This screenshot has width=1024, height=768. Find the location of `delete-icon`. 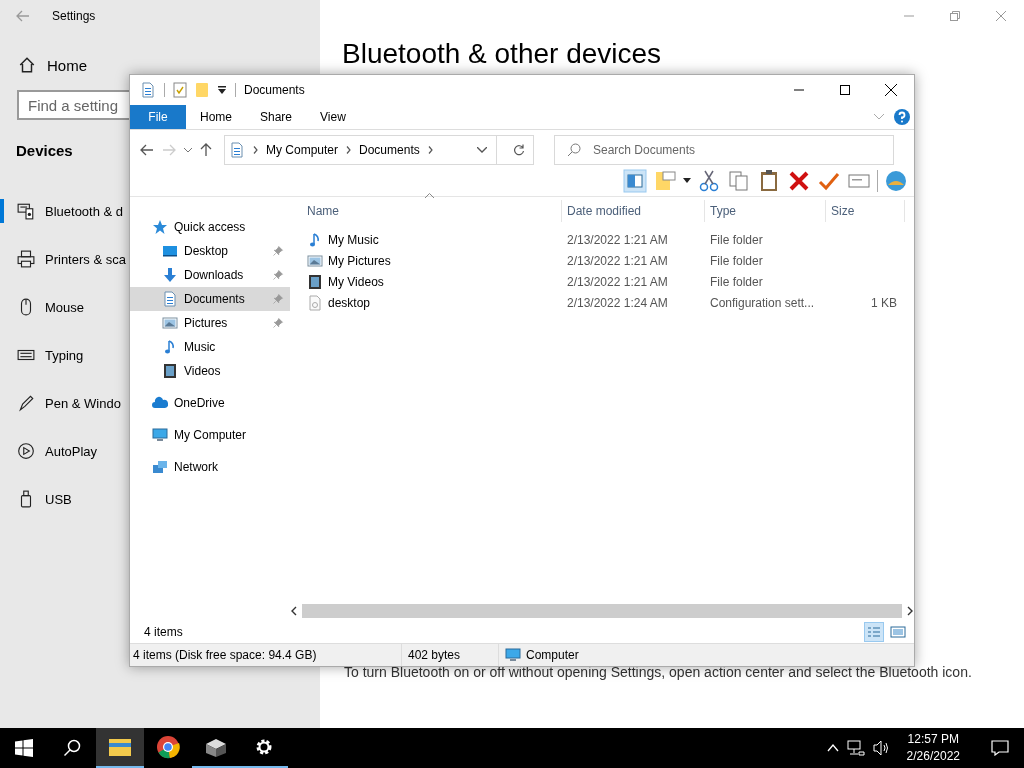

delete-icon is located at coordinates (799, 181).